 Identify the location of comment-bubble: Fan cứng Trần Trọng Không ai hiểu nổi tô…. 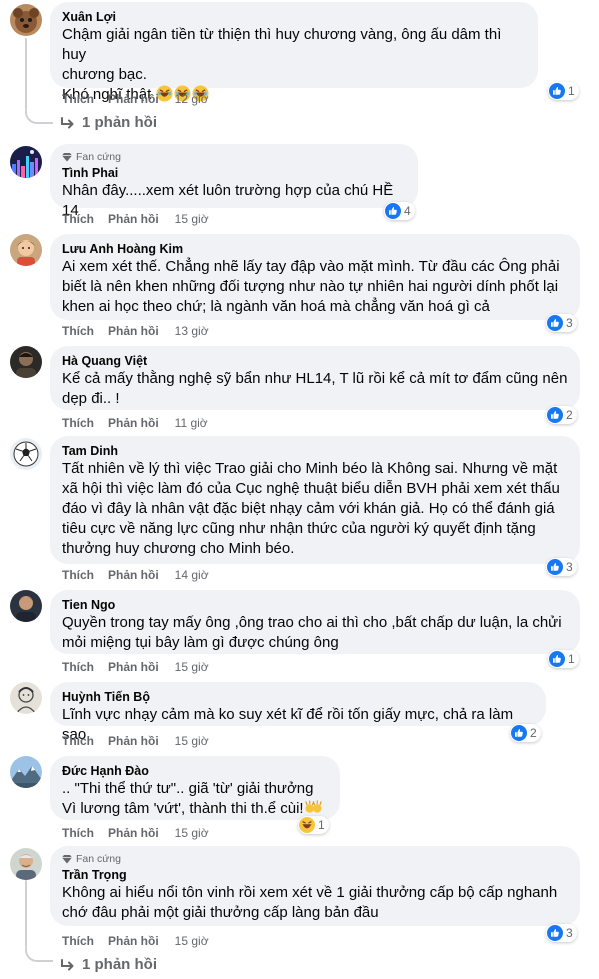
(315, 886).